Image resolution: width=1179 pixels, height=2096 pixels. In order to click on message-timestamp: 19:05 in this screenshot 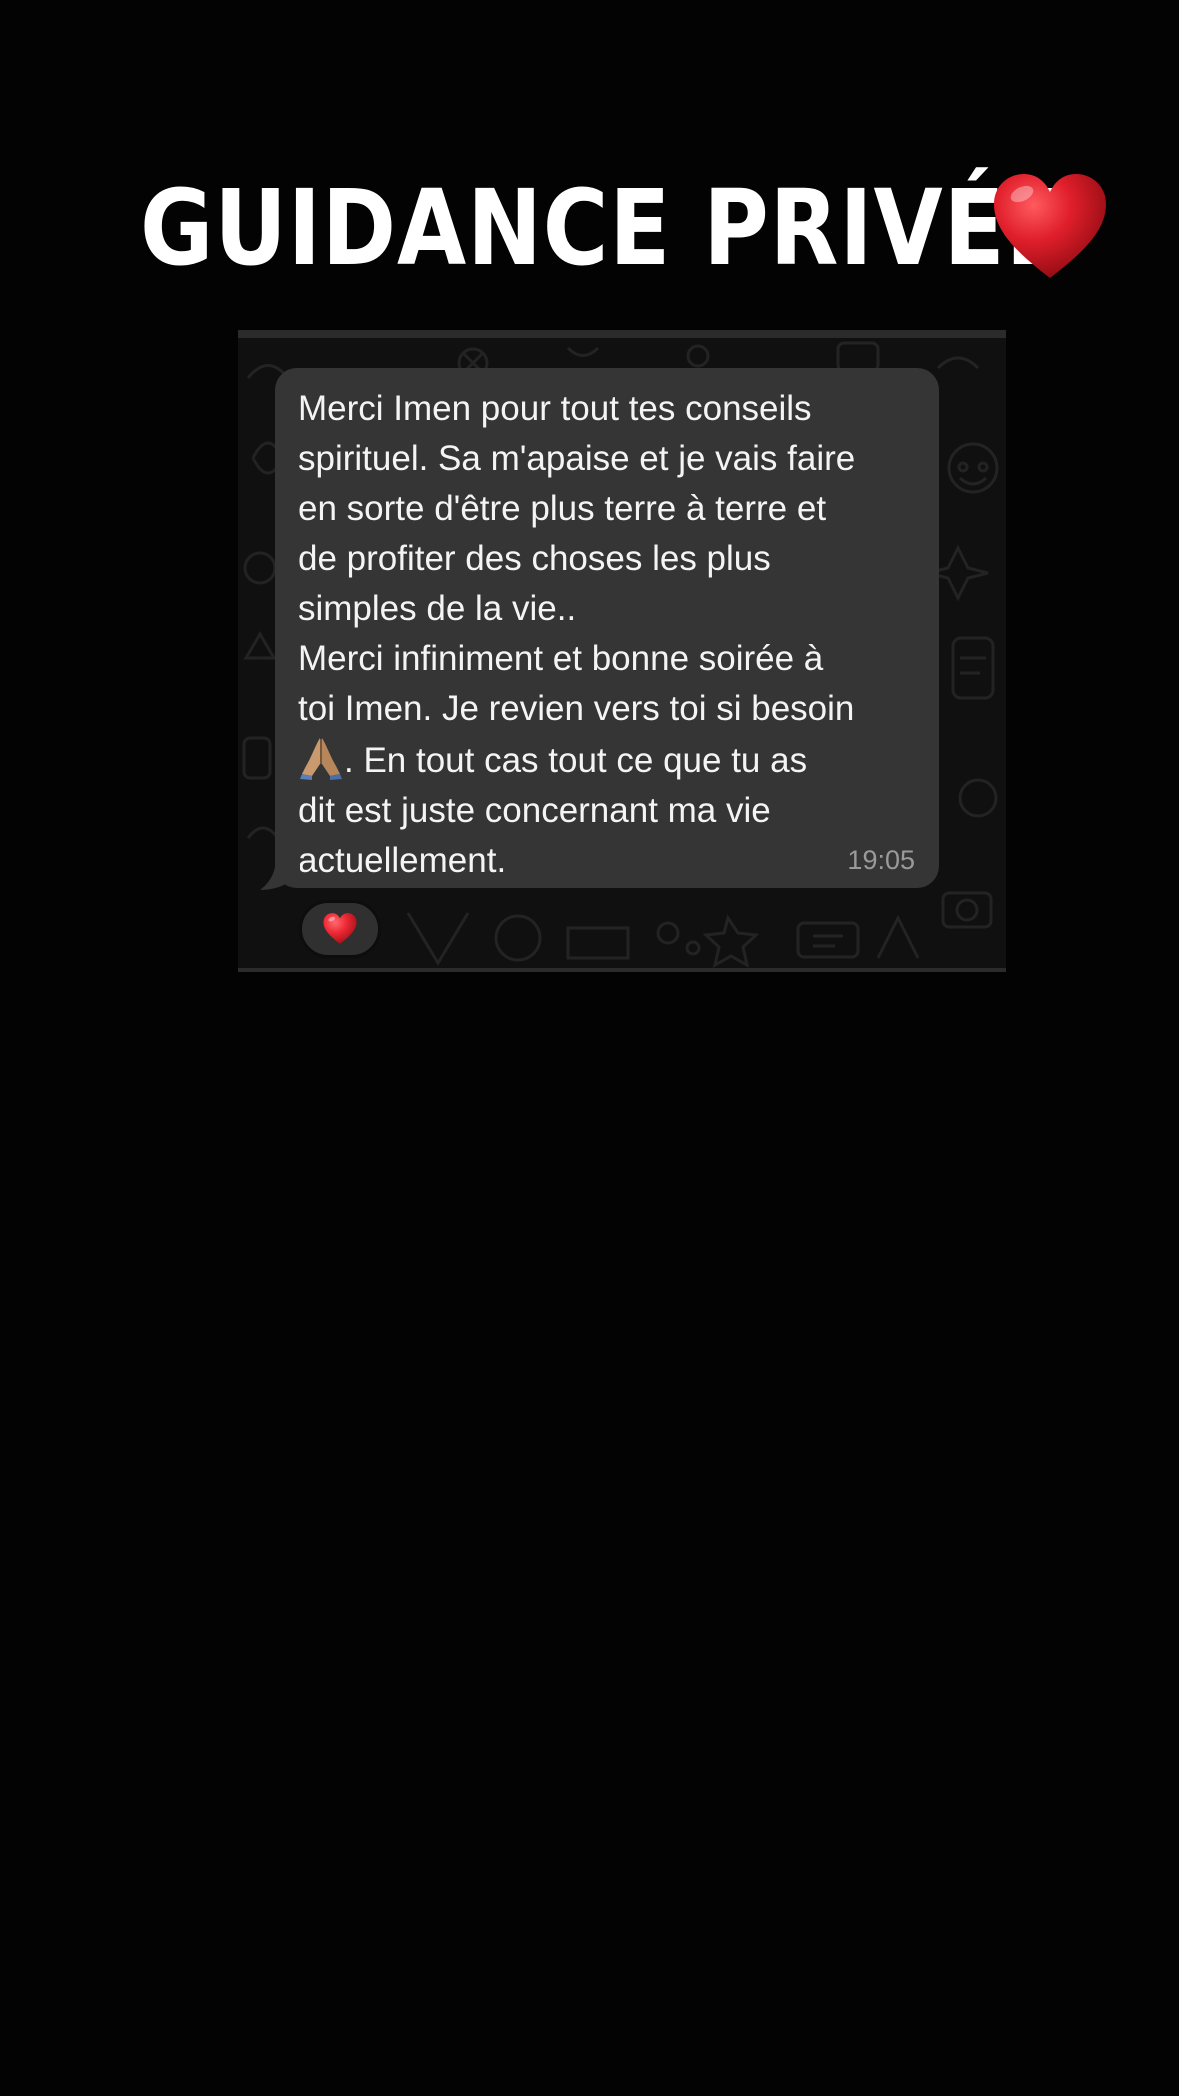, I will do `click(881, 860)`.